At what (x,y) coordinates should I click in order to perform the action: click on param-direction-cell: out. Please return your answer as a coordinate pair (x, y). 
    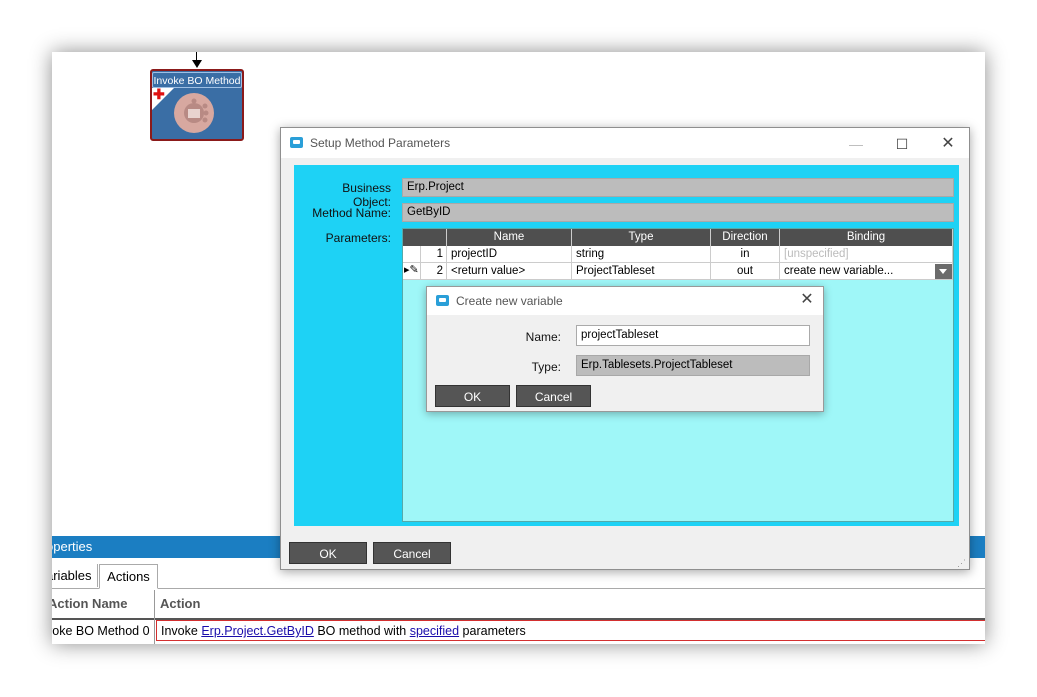
    Looking at the image, I should click on (745, 271).